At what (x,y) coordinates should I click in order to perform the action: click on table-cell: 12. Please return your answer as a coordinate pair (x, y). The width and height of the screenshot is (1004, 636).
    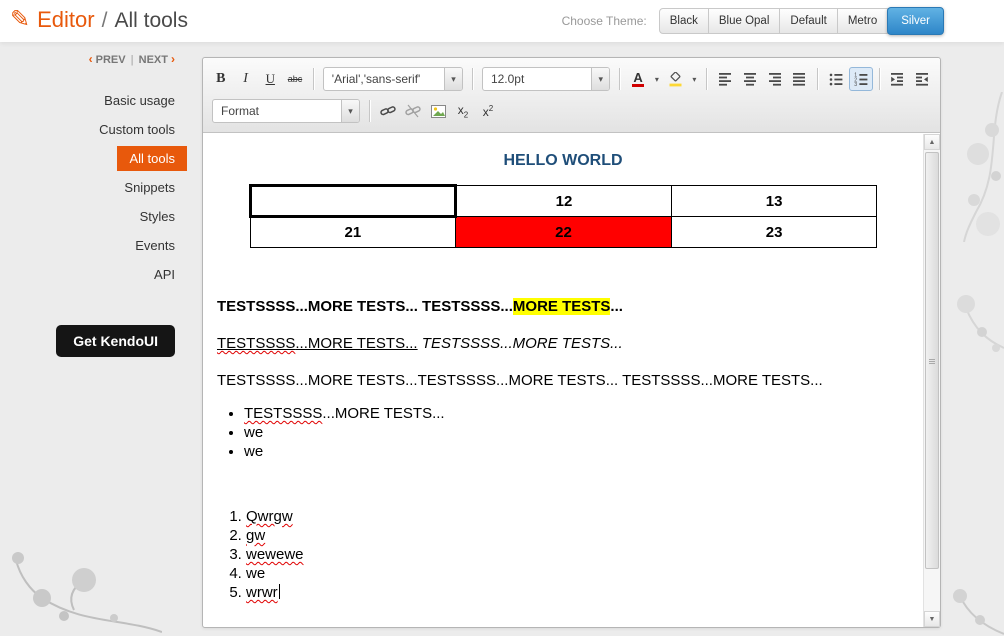
    Looking at the image, I should click on (563, 201).